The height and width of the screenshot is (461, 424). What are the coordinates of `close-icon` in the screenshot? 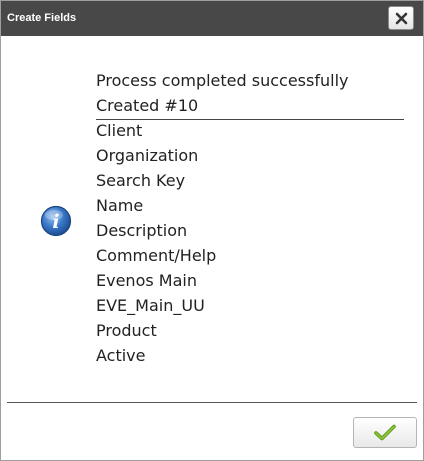 It's located at (401, 18).